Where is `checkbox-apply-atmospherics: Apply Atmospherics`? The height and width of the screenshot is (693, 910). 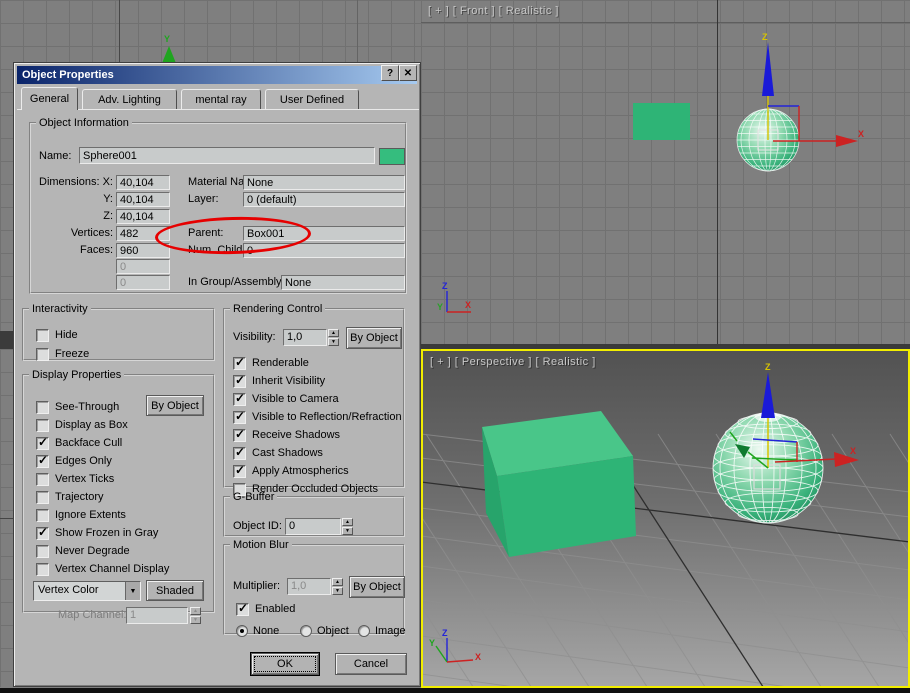
checkbox-apply-atmospherics: Apply Atmospherics is located at coordinates (314, 471).